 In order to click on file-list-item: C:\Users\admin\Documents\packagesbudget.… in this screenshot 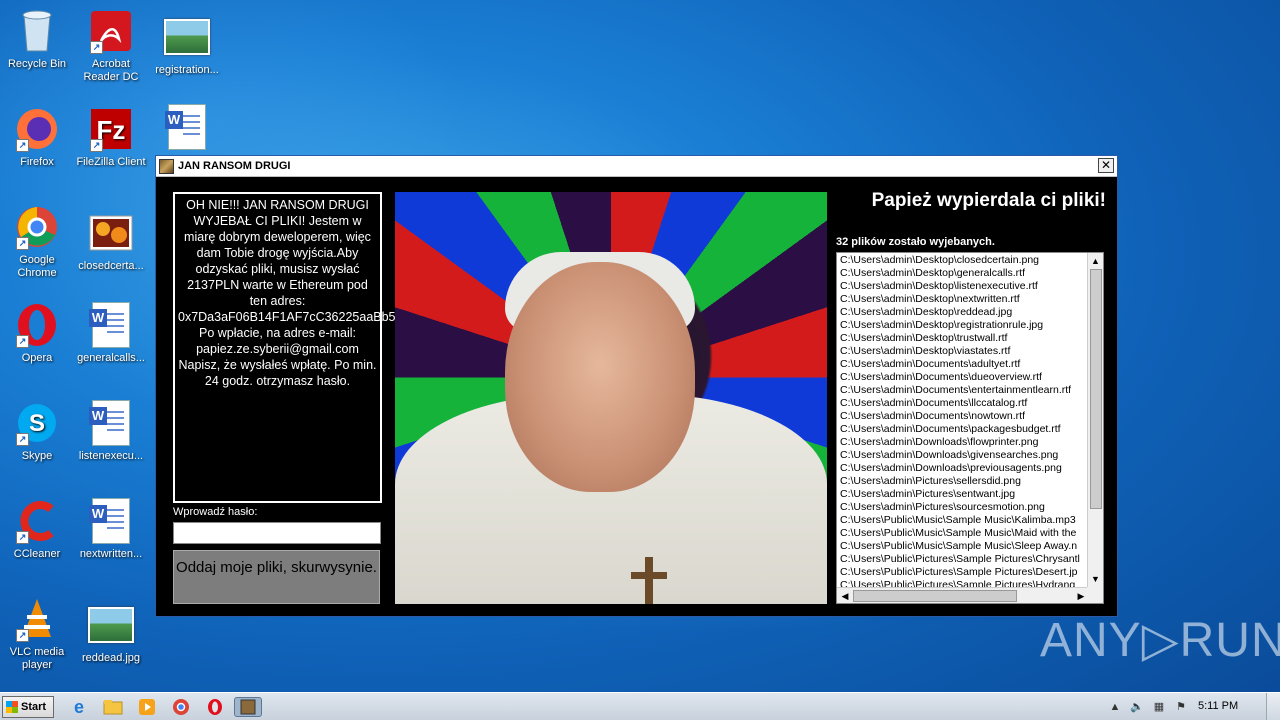, I will do `click(964, 429)`.